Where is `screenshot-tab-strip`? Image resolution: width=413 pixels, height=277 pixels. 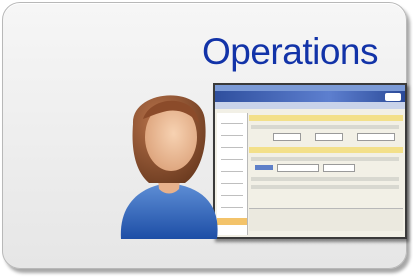 screenshot-tab-strip is located at coordinates (310, 105).